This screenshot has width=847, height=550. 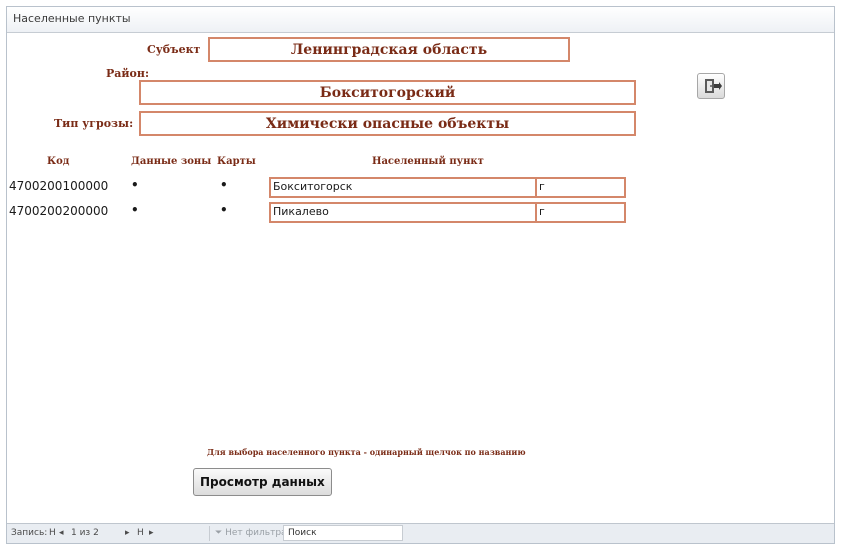 I want to click on header-code: Код, so click(x=58, y=161).